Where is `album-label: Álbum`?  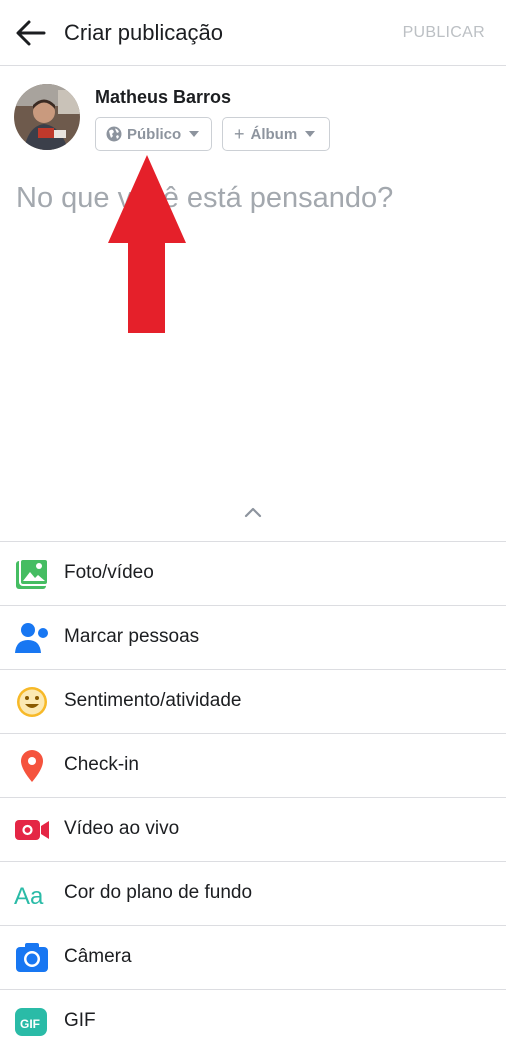
album-label: Álbum is located at coordinates (274, 134).